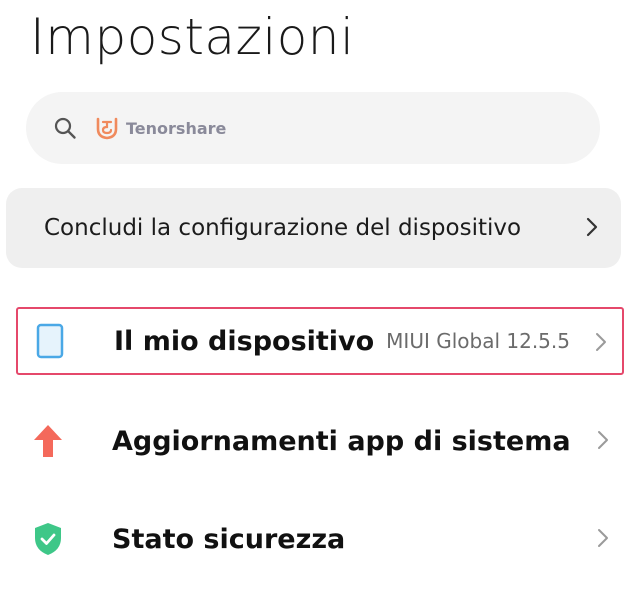 Image resolution: width=633 pixels, height=589 pixels. Describe the element at coordinates (478, 341) in the screenshot. I see `miui-version-value: MIUI Global 12.5.5` at that location.